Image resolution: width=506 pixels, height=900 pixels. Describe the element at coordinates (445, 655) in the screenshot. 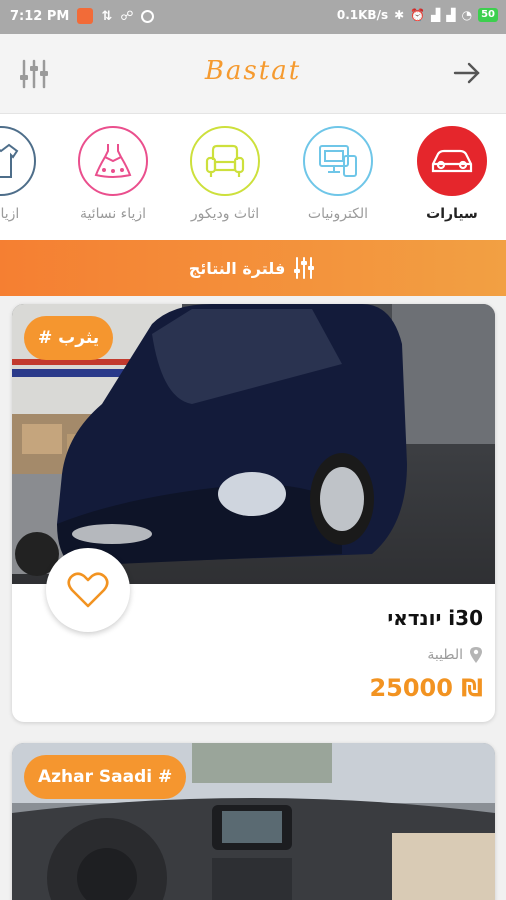

I see `location-text: الطيبة` at that location.